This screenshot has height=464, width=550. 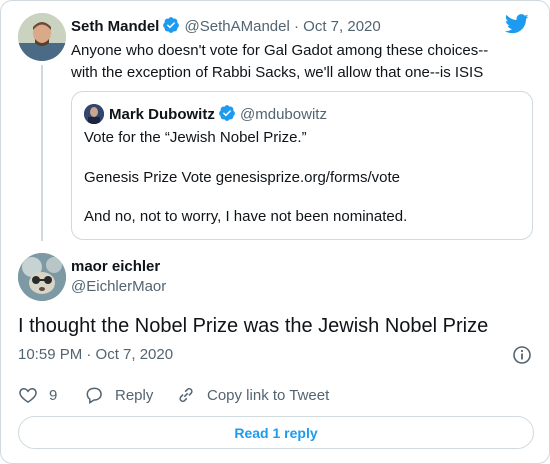 What do you see at coordinates (283, 114) in the screenshot?
I see `quoted-author-handle: @mdubowitz` at bounding box center [283, 114].